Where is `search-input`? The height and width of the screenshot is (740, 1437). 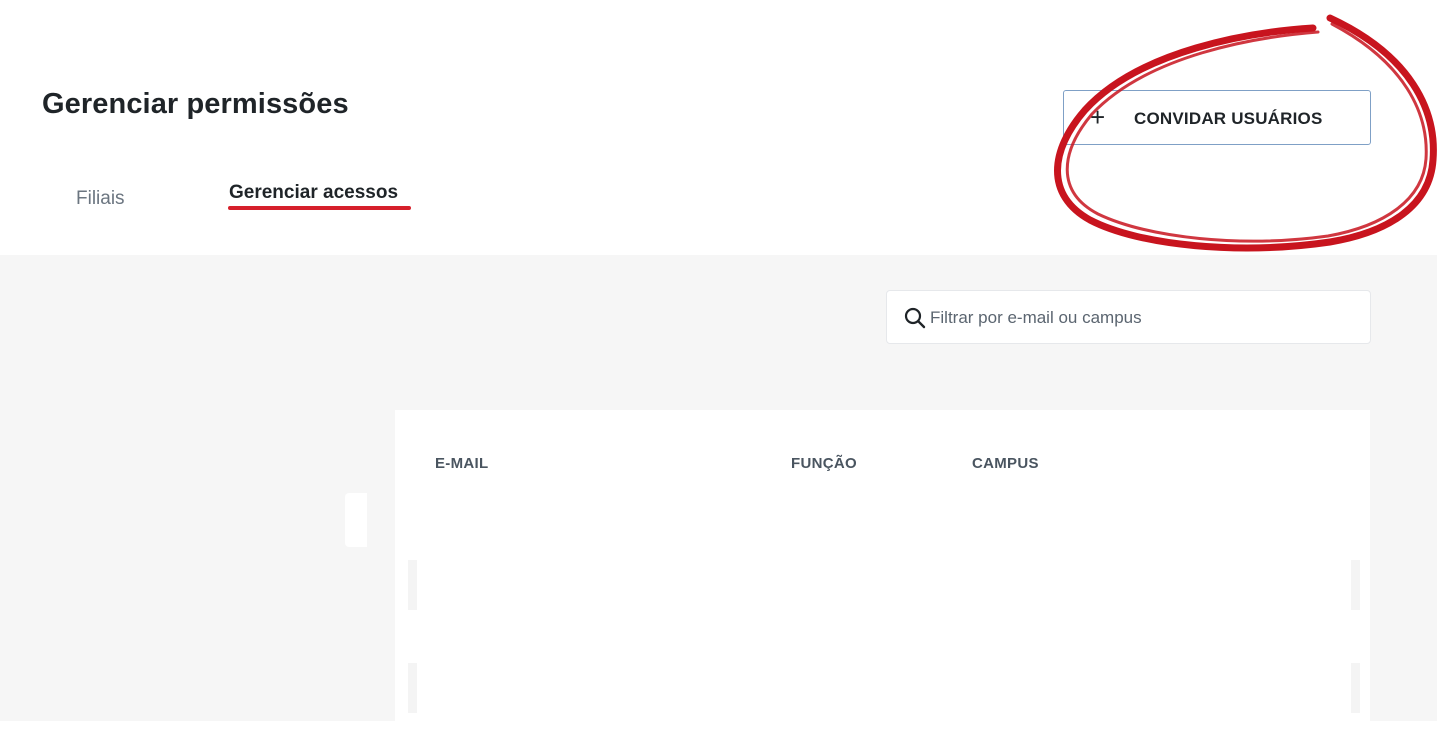 search-input is located at coordinates (1140, 318).